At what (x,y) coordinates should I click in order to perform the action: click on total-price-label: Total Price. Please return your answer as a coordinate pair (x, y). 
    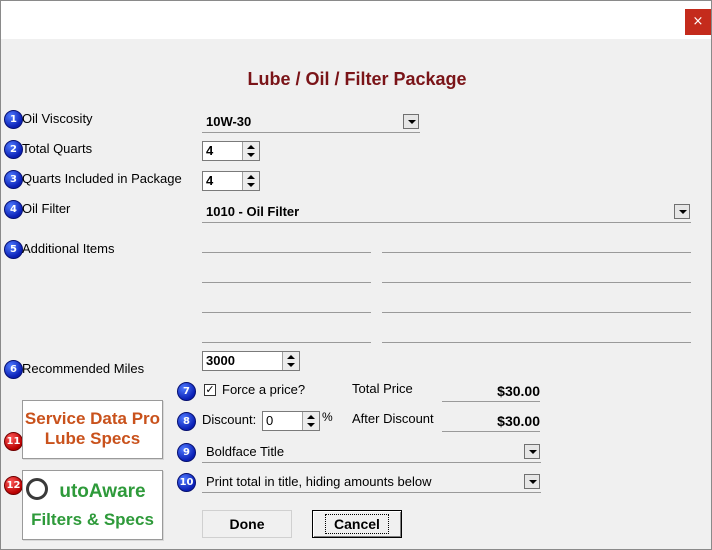
    Looking at the image, I should click on (382, 388).